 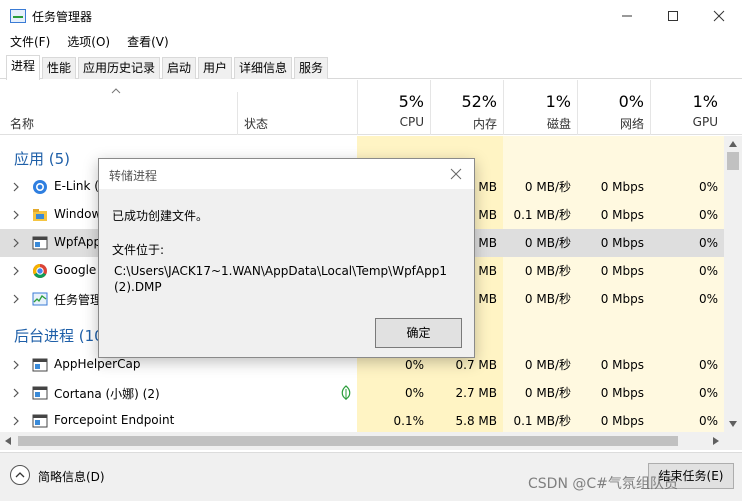 I want to click on dialog-message: 已成功创建文件。, so click(x=160, y=216).